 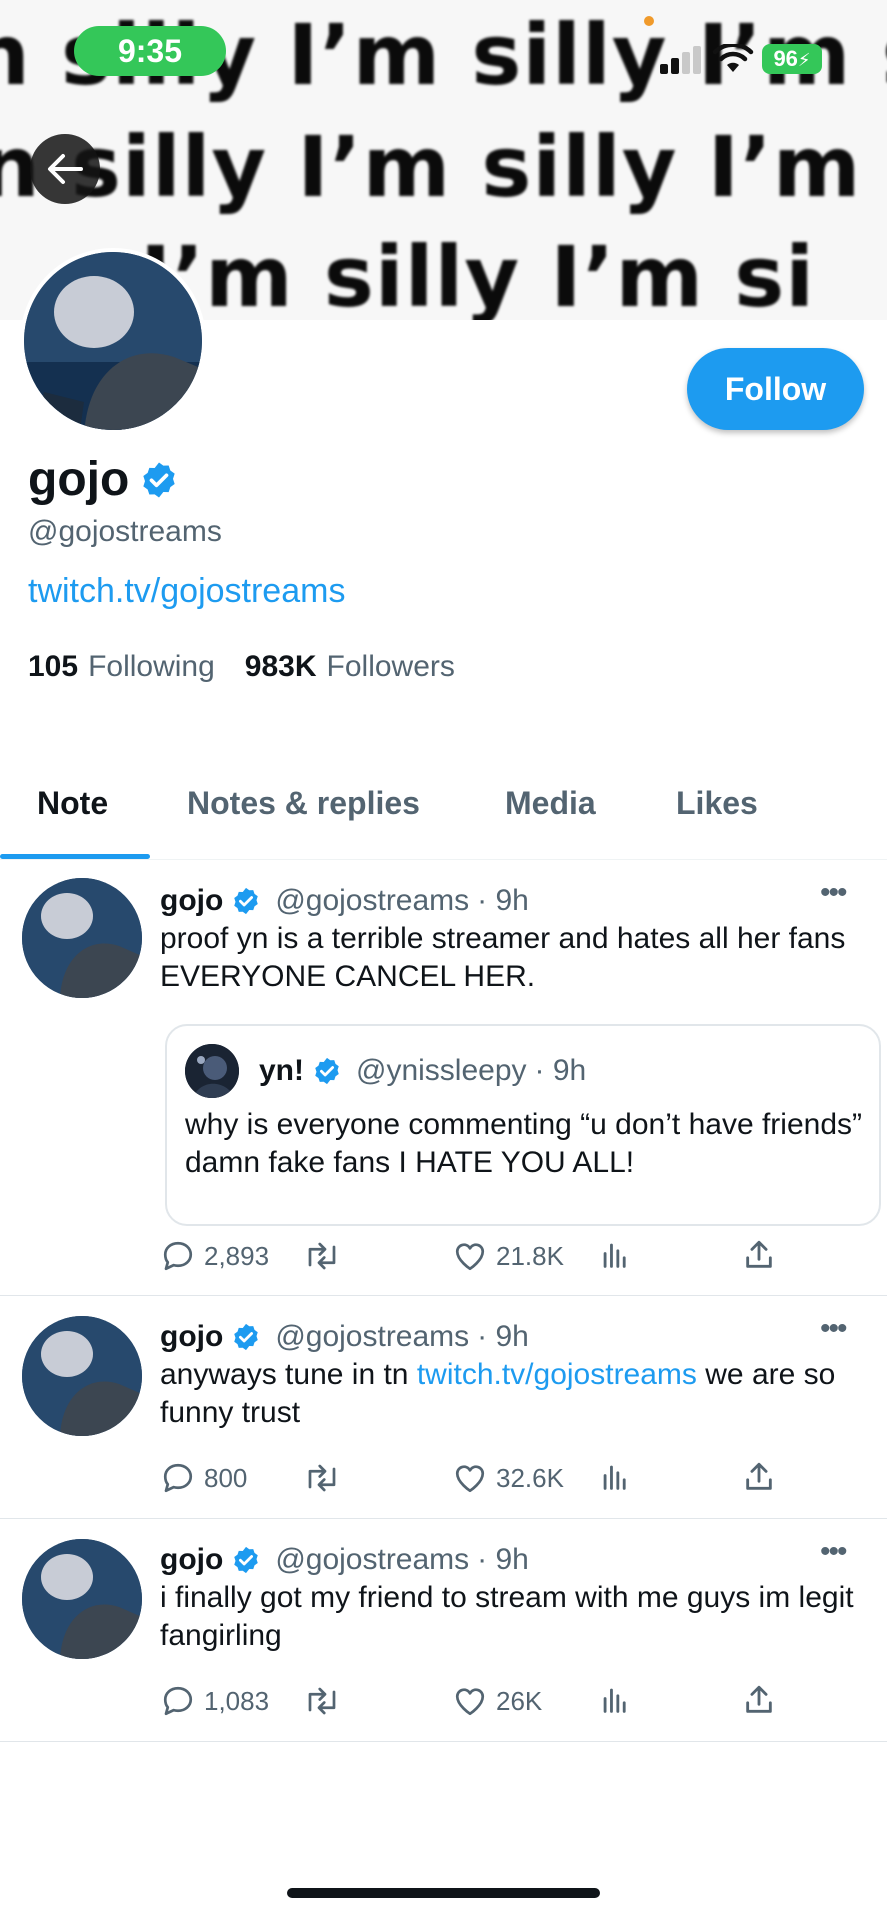 I want to click on followers-label: Followers, so click(x=390, y=666).